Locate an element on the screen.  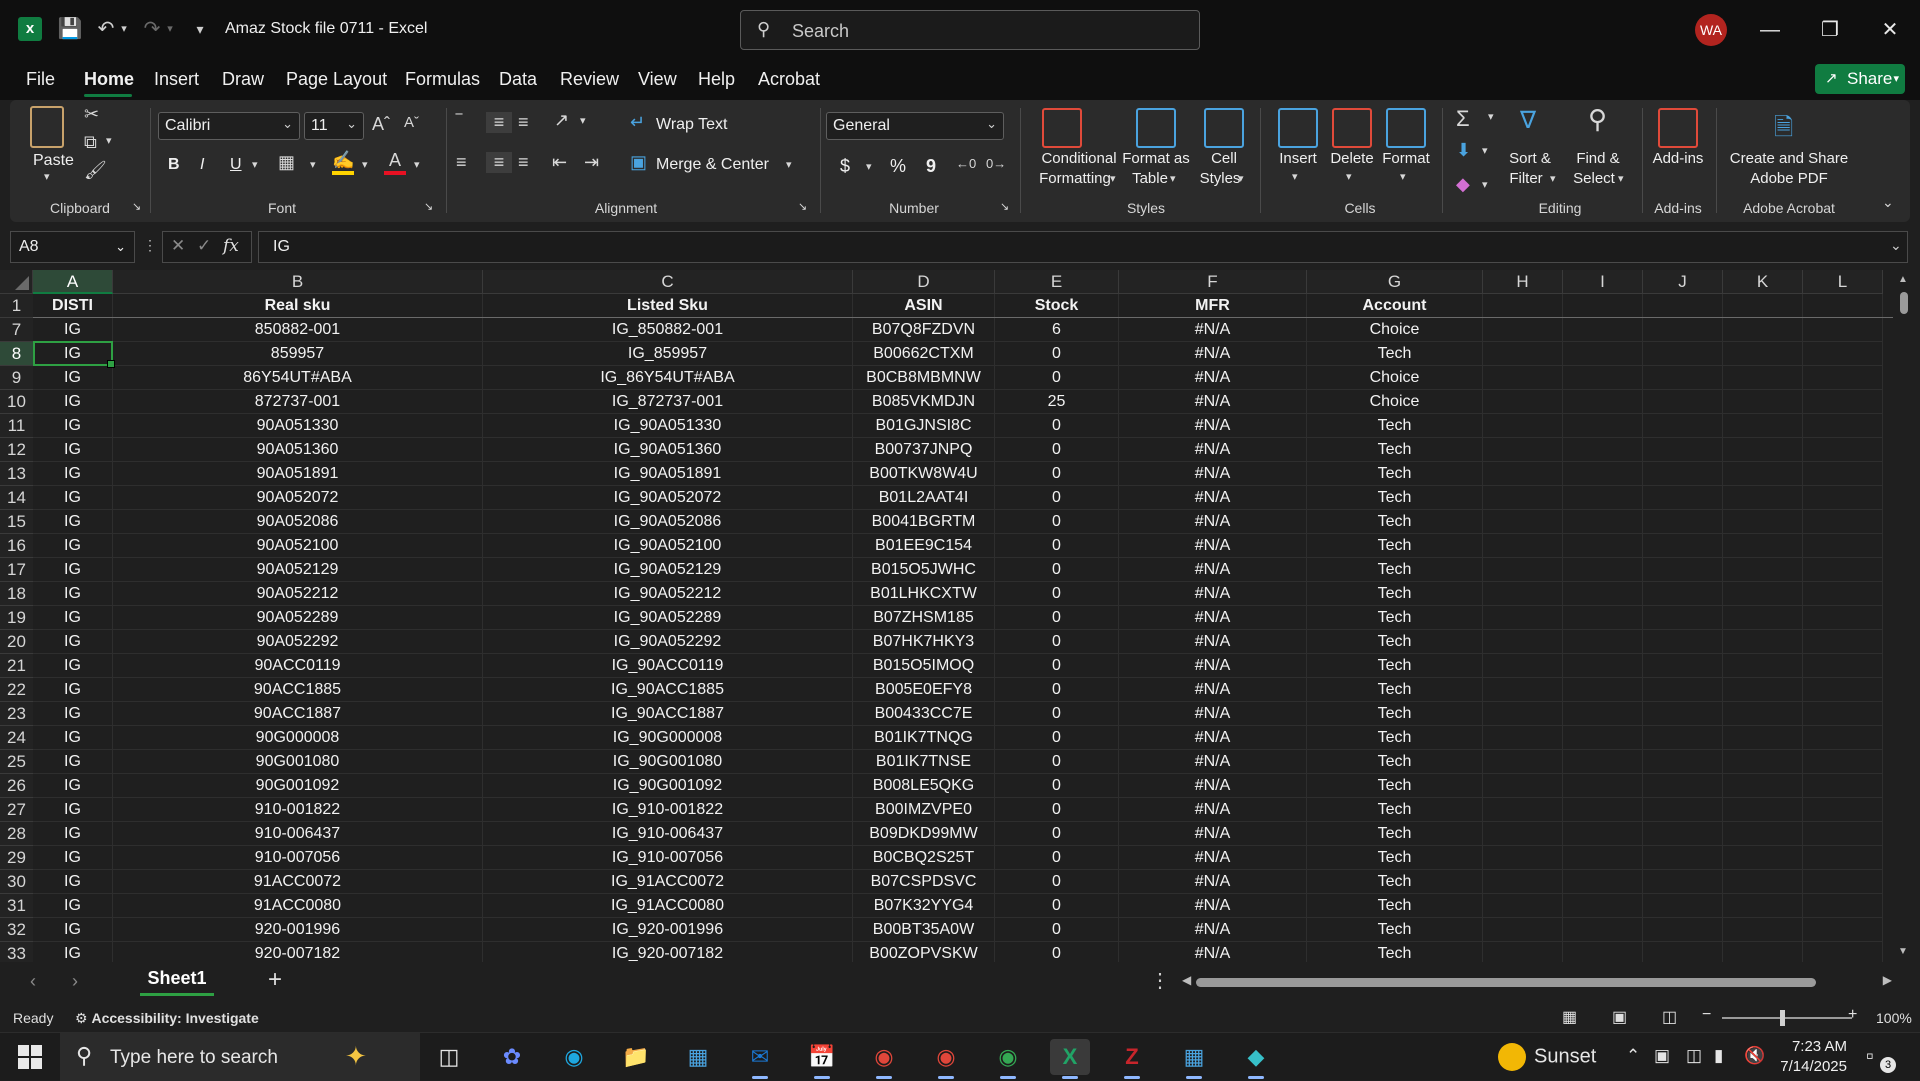
table-cell: 90A052289 is located at coordinates (298, 618).